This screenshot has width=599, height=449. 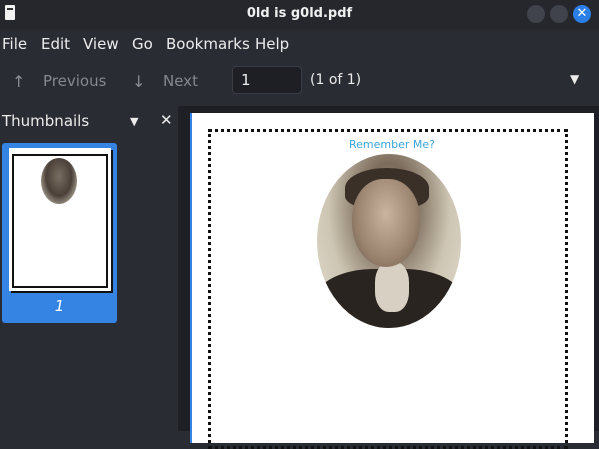 What do you see at coordinates (75, 81) in the screenshot?
I see `previous-label: Previous` at bounding box center [75, 81].